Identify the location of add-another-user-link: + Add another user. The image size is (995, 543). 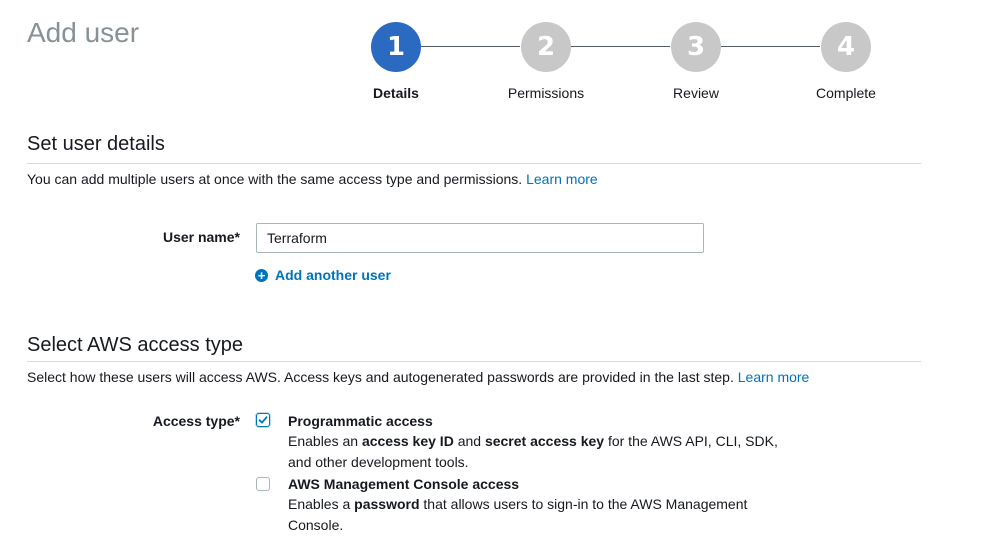
(323, 275).